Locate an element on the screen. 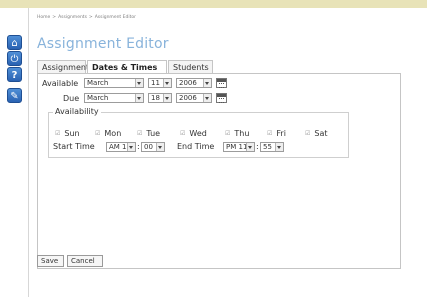  day-checkbox-sun: ☑ Sun is located at coordinates (67, 133).